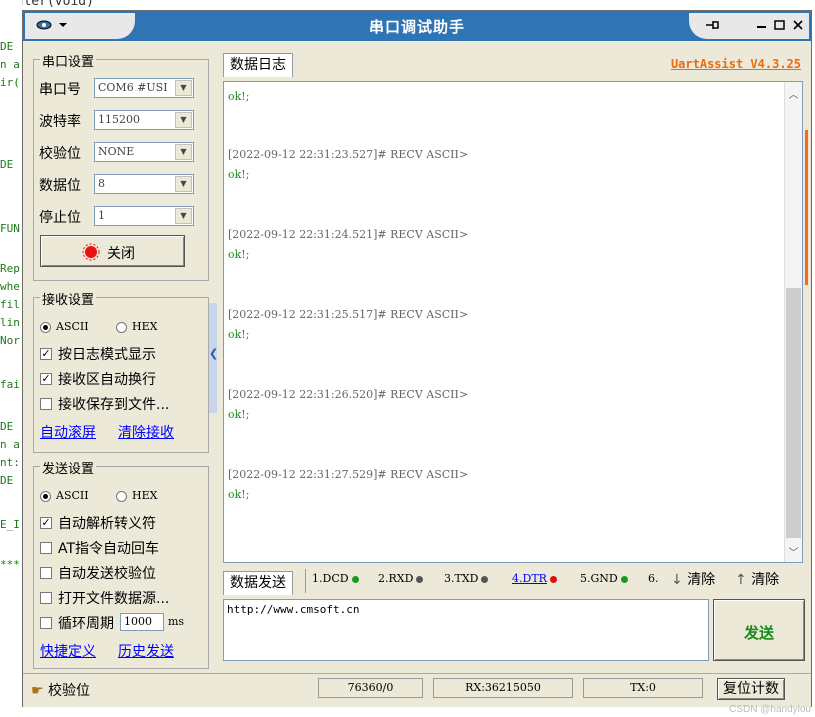 This screenshot has width=815, height=717. I want to click on log-mode-checkbox: ✓, so click(46, 354).